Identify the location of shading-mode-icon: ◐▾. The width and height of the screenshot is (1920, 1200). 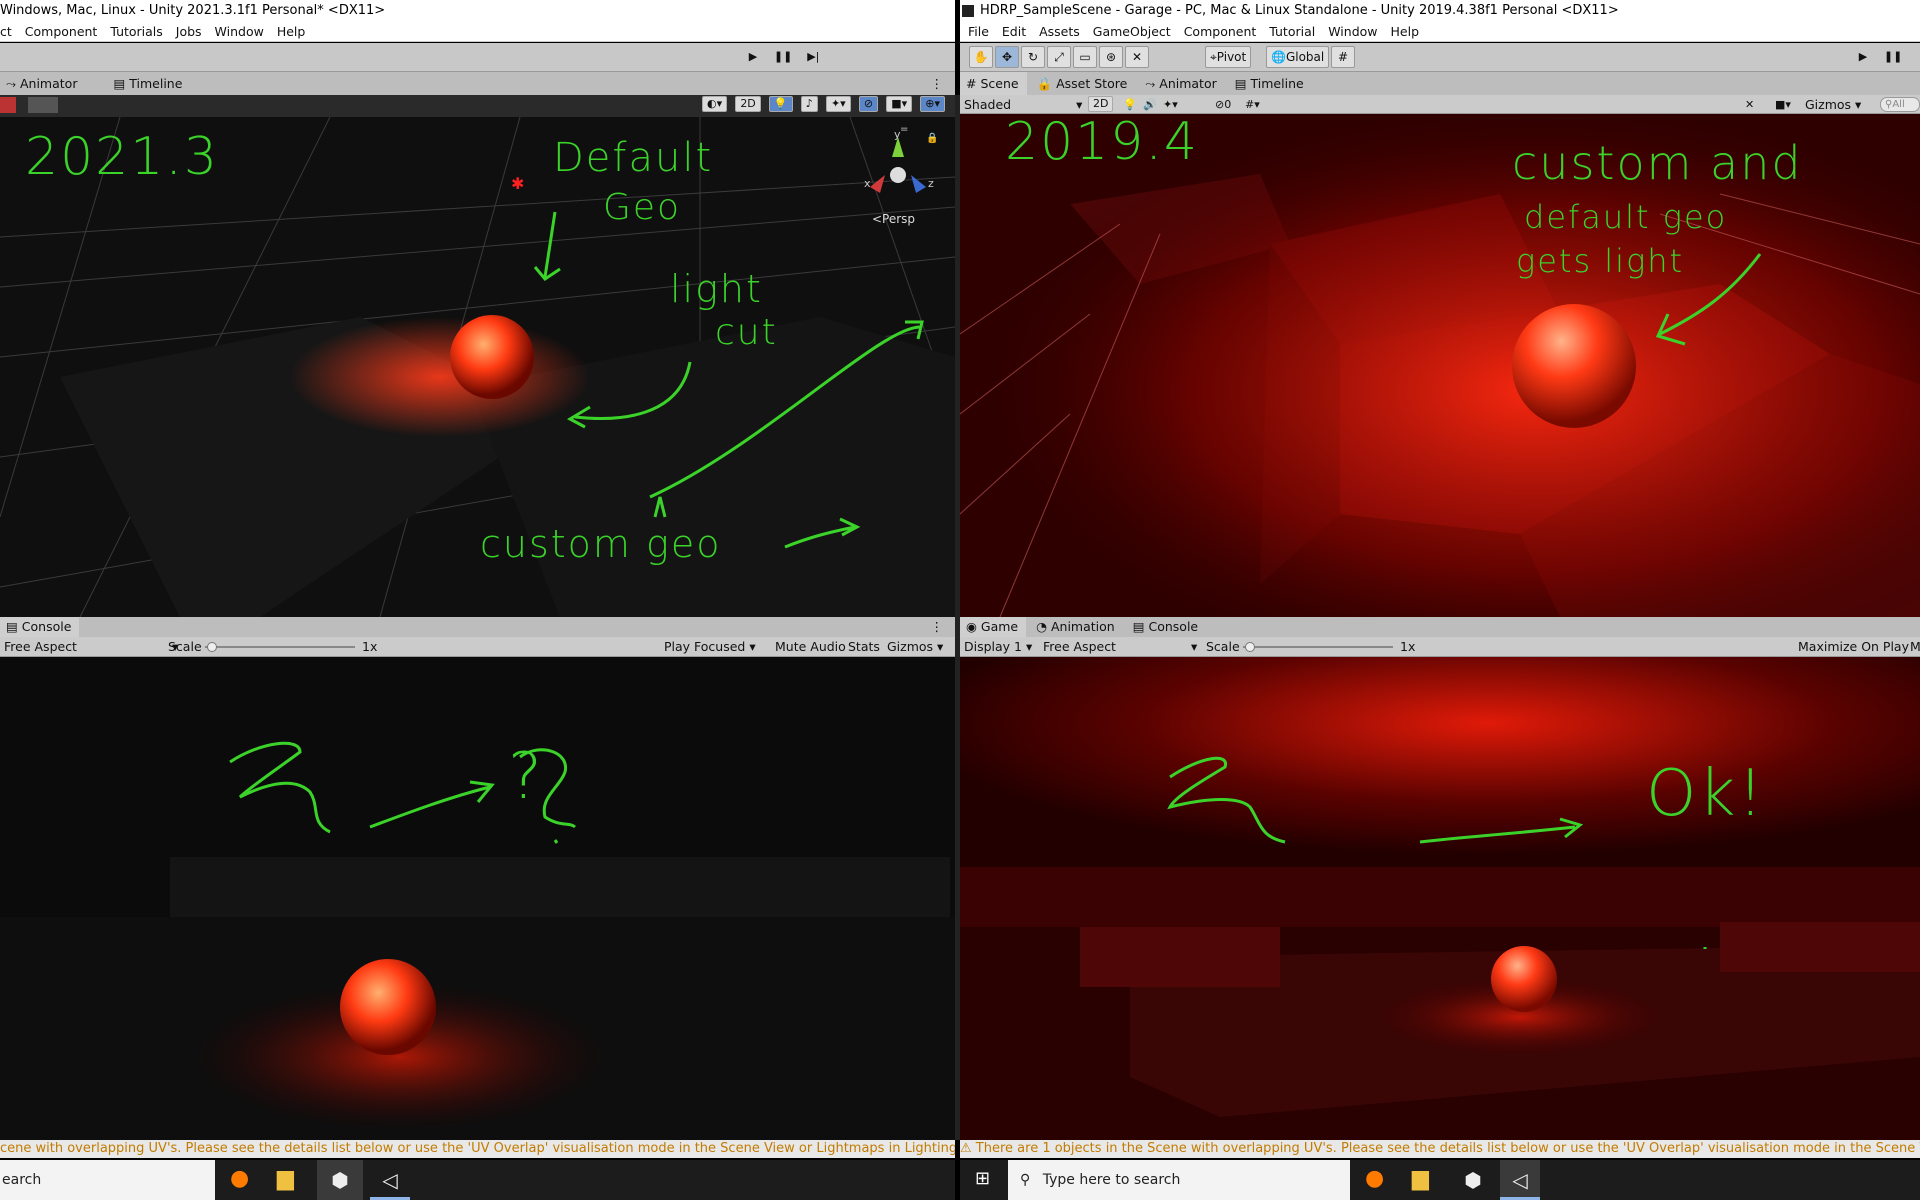
(715, 104).